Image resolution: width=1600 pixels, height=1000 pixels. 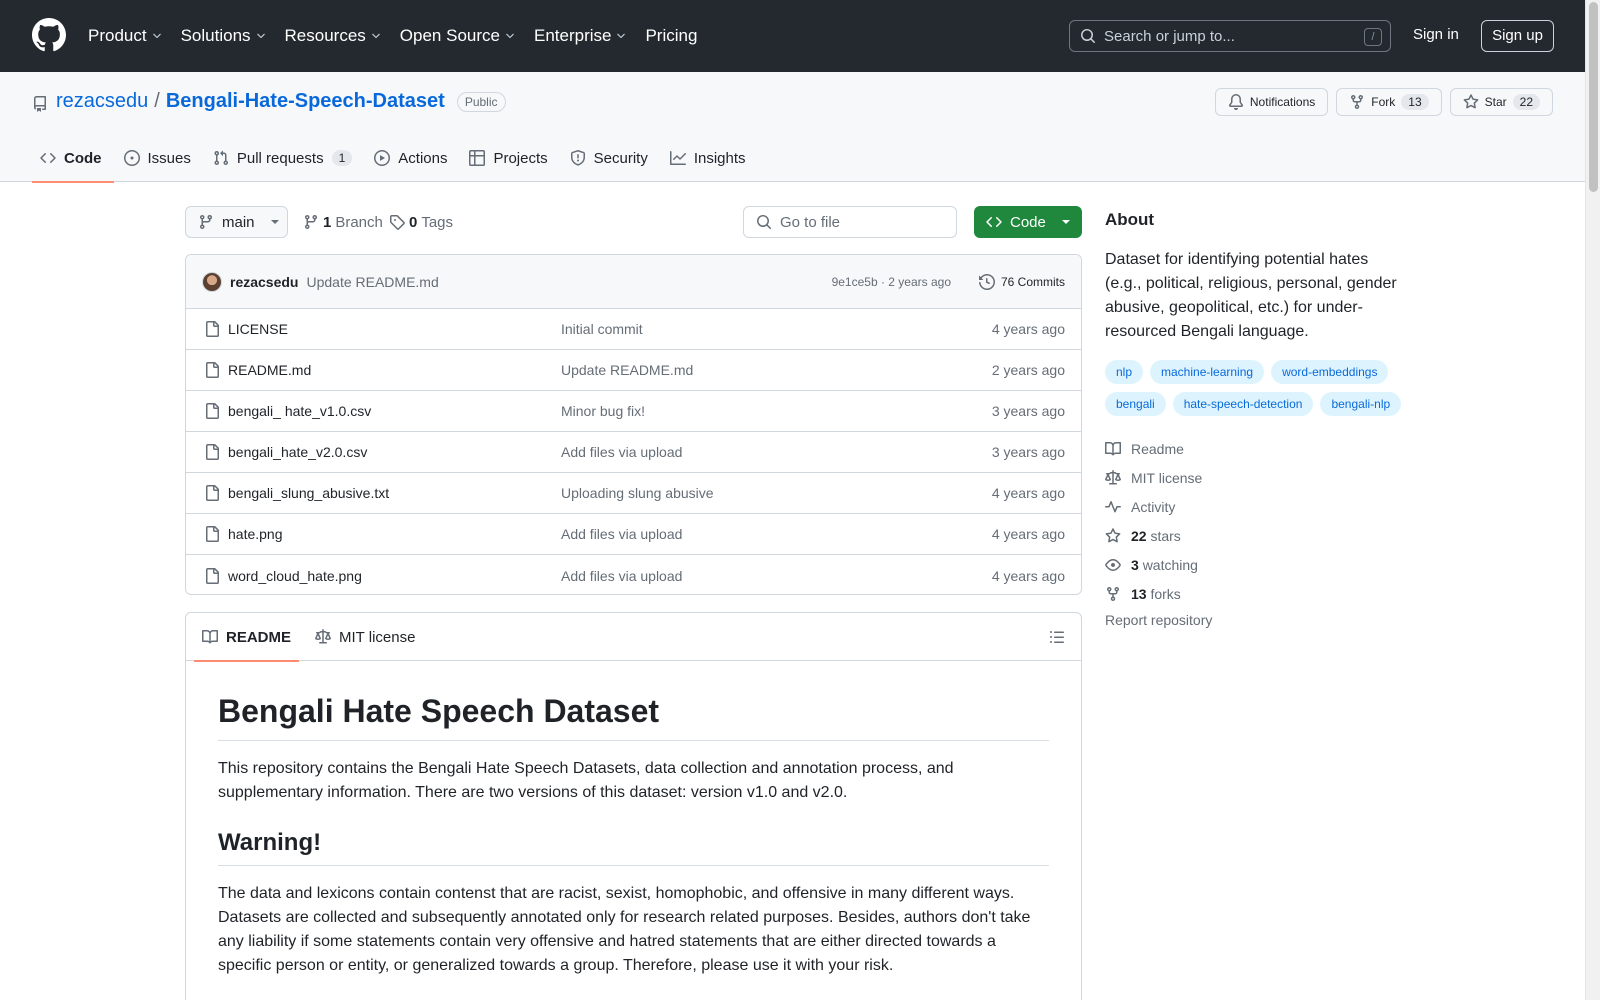 I want to click on report-repository-link: Report repository, so click(x=1255, y=620).